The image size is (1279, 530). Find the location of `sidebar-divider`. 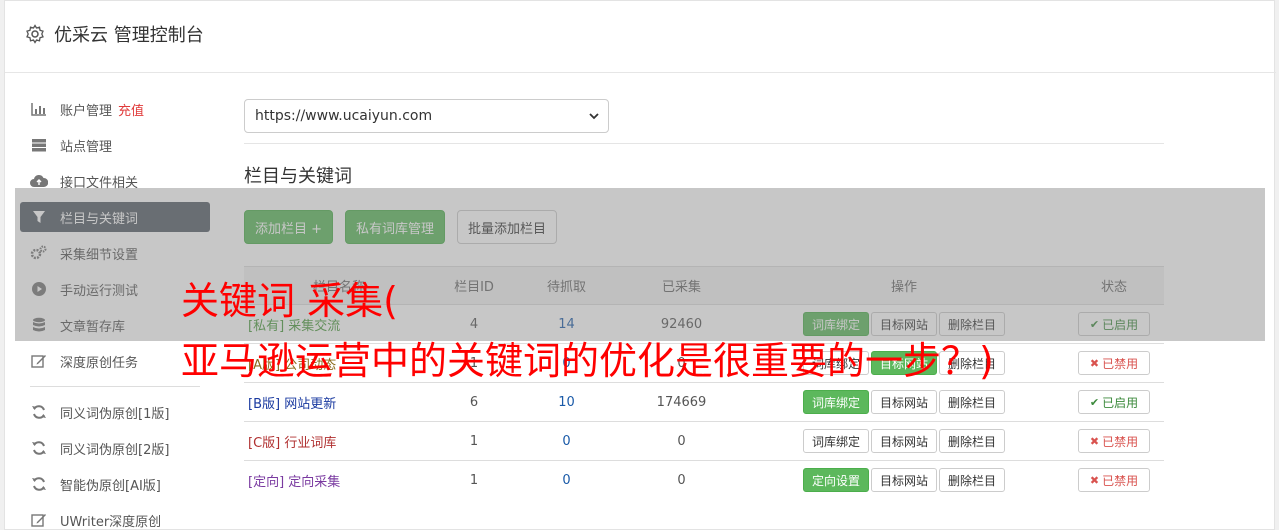

sidebar-divider is located at coordinates (115, 386).